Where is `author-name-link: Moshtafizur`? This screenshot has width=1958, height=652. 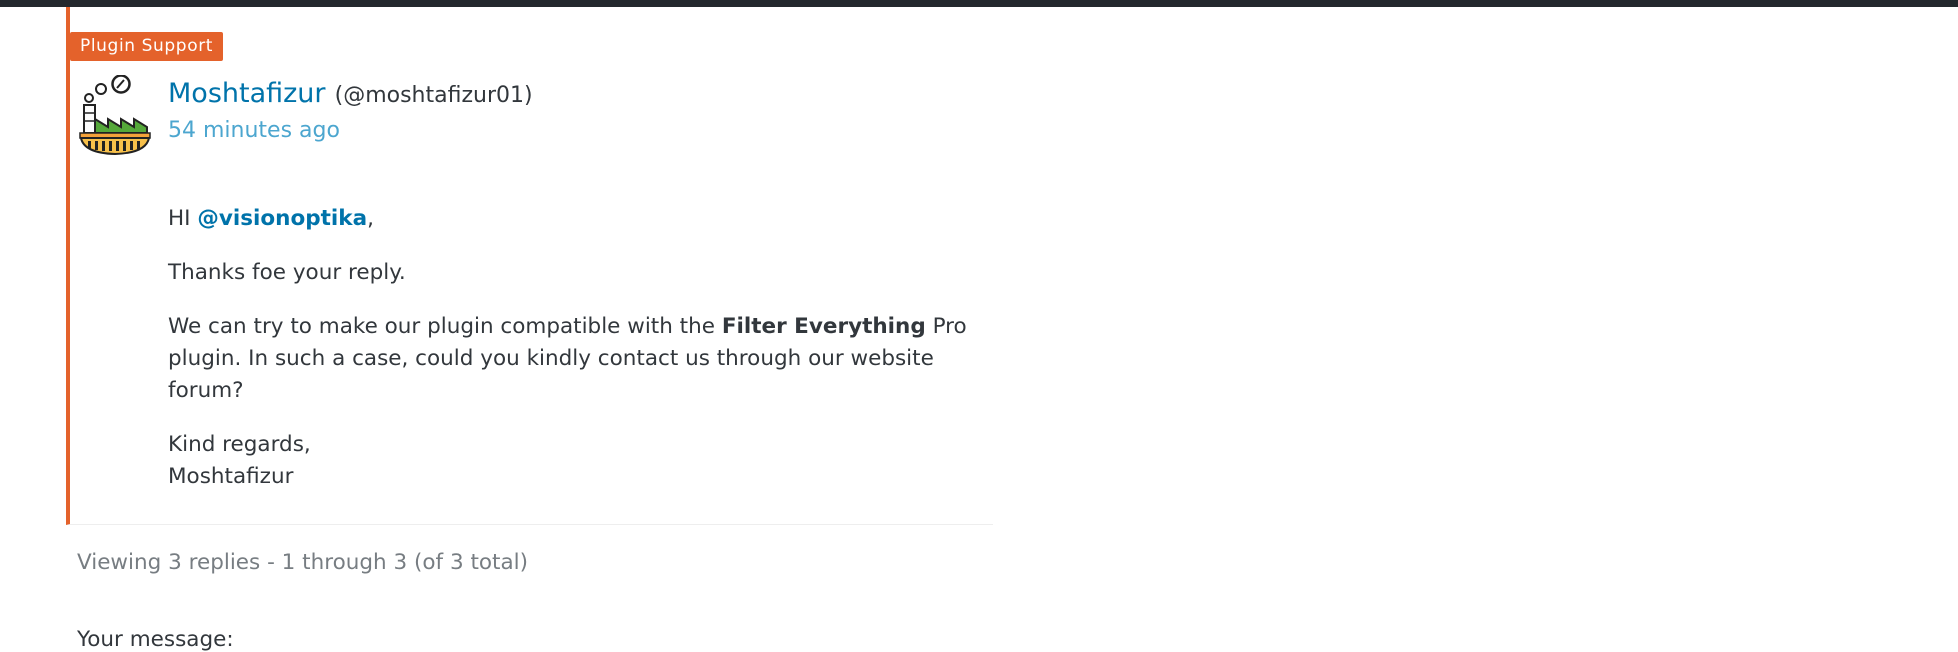 author-name-link: Moshtafizur is located at coordinates (247, 93).